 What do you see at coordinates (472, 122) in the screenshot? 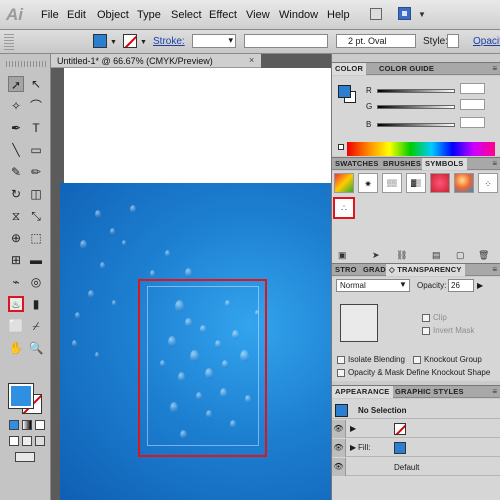
I see `channel-b-field` at bounding box center [472, 122].